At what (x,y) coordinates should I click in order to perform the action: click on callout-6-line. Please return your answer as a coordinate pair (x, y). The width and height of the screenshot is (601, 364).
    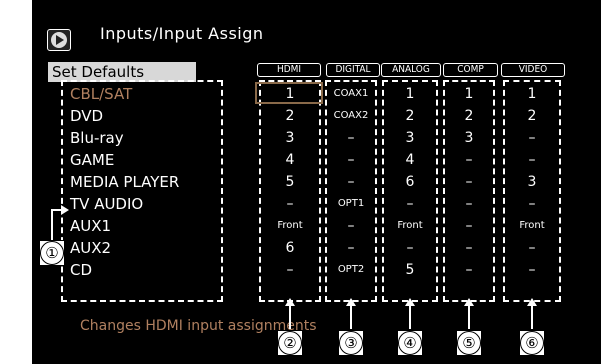
    Looking at the image, I should click on (532, 317).